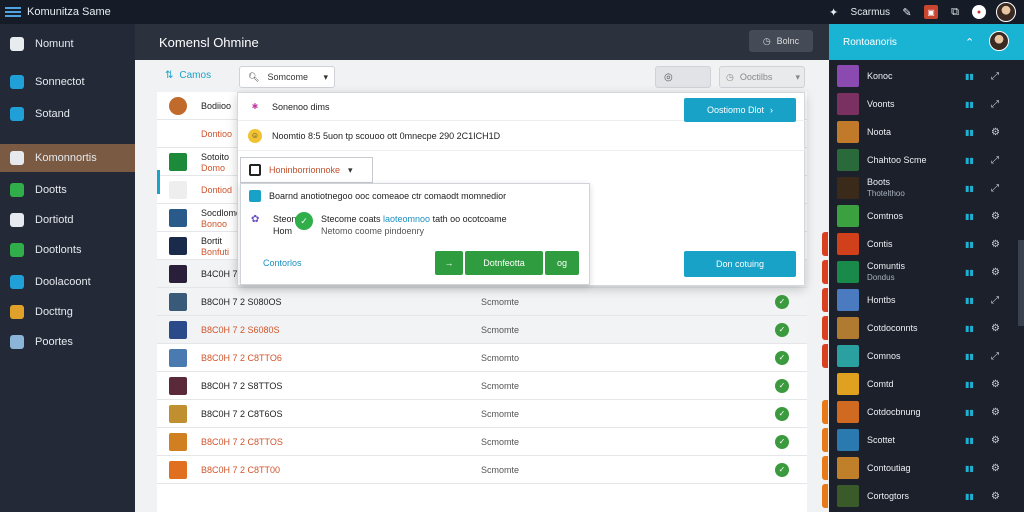  I want to click on table-row: B8C0H 7 2 C8TT00 Scmomte ✓, so click(482, 470).